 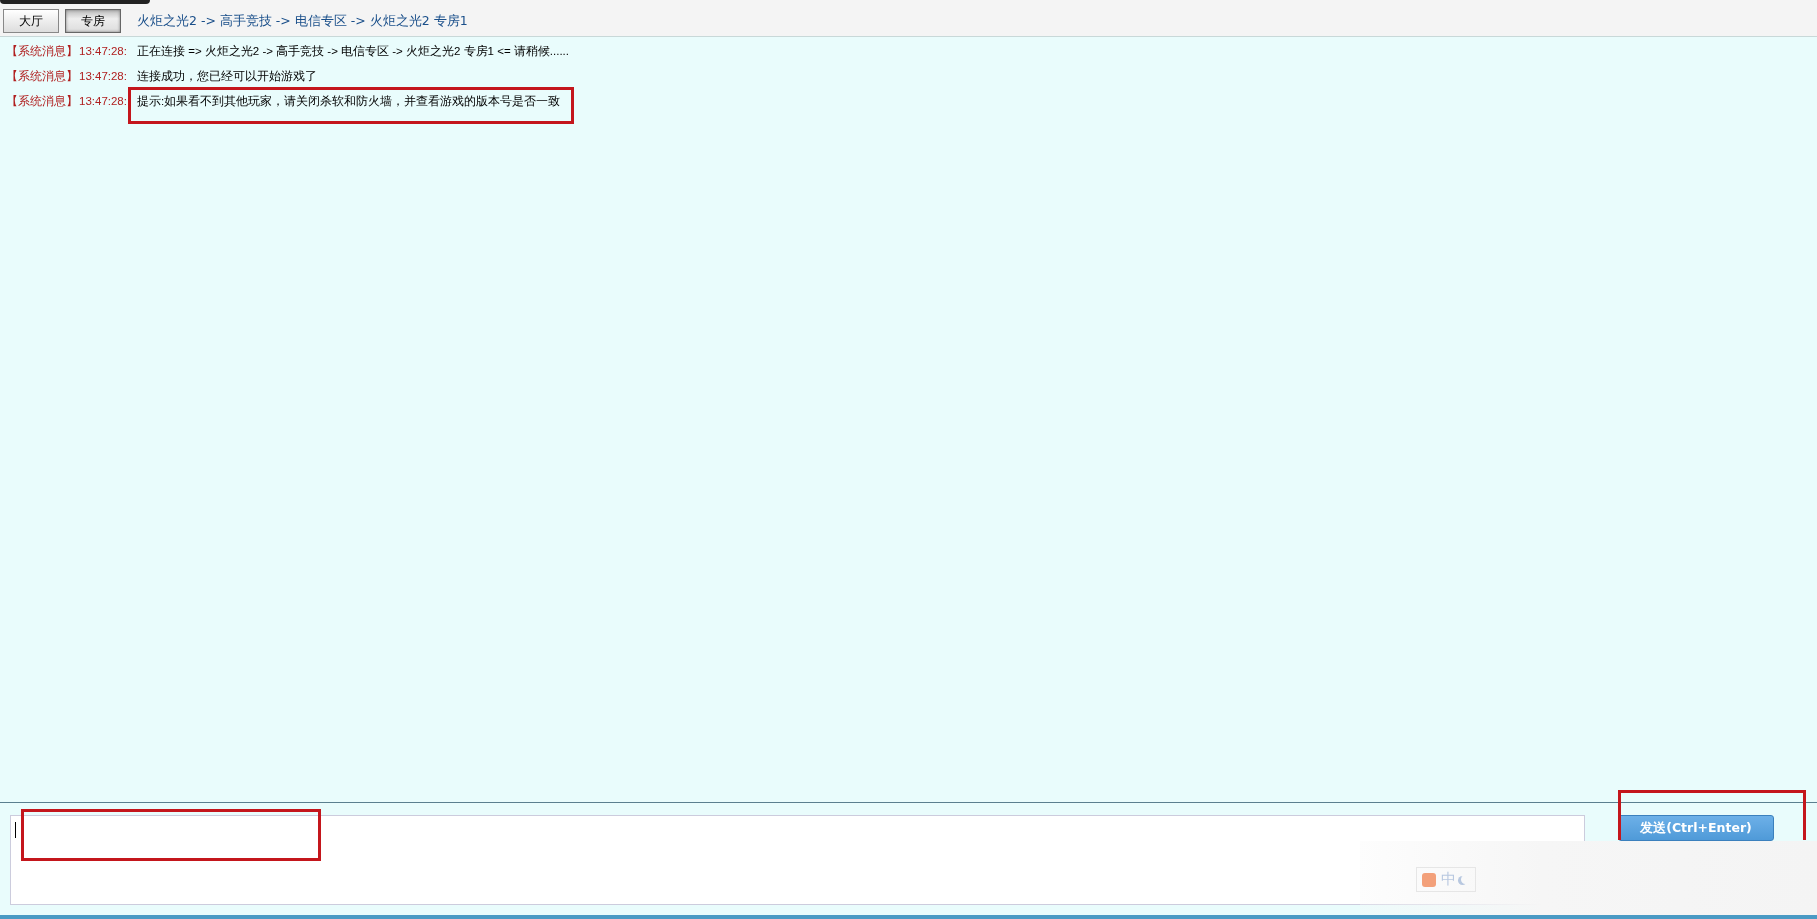 I want to click on tab: 大厅, so click(x=31, y=21).